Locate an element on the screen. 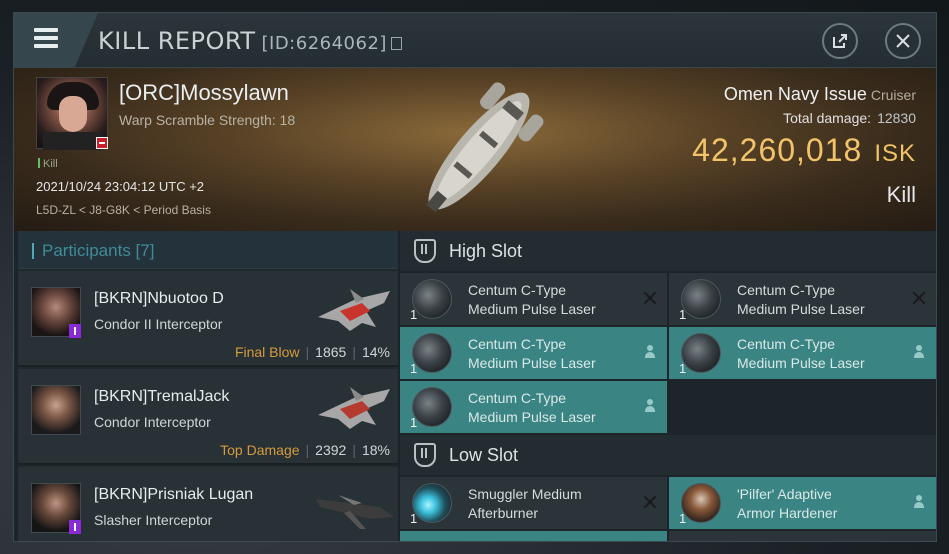  kill-result: Kill is located at coordinates (901, 194).